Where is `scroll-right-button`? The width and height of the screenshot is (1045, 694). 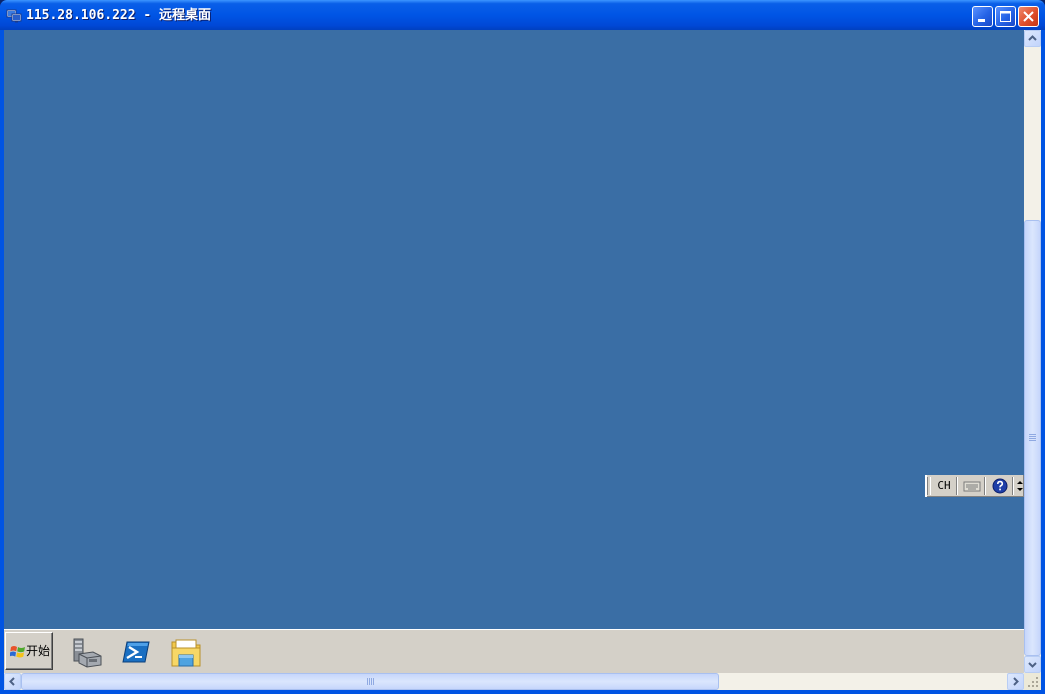
scroll-right-button is located at coordinates (1015, 681).